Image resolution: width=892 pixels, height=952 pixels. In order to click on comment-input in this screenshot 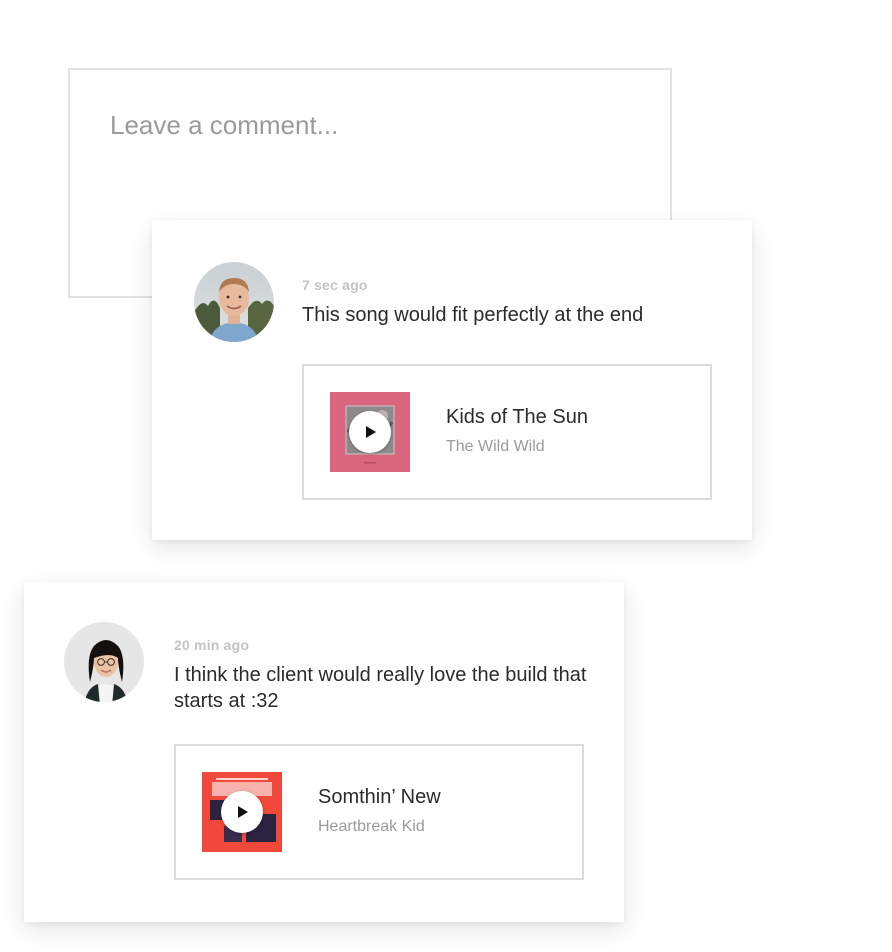, I will do `click(370, 170)`.